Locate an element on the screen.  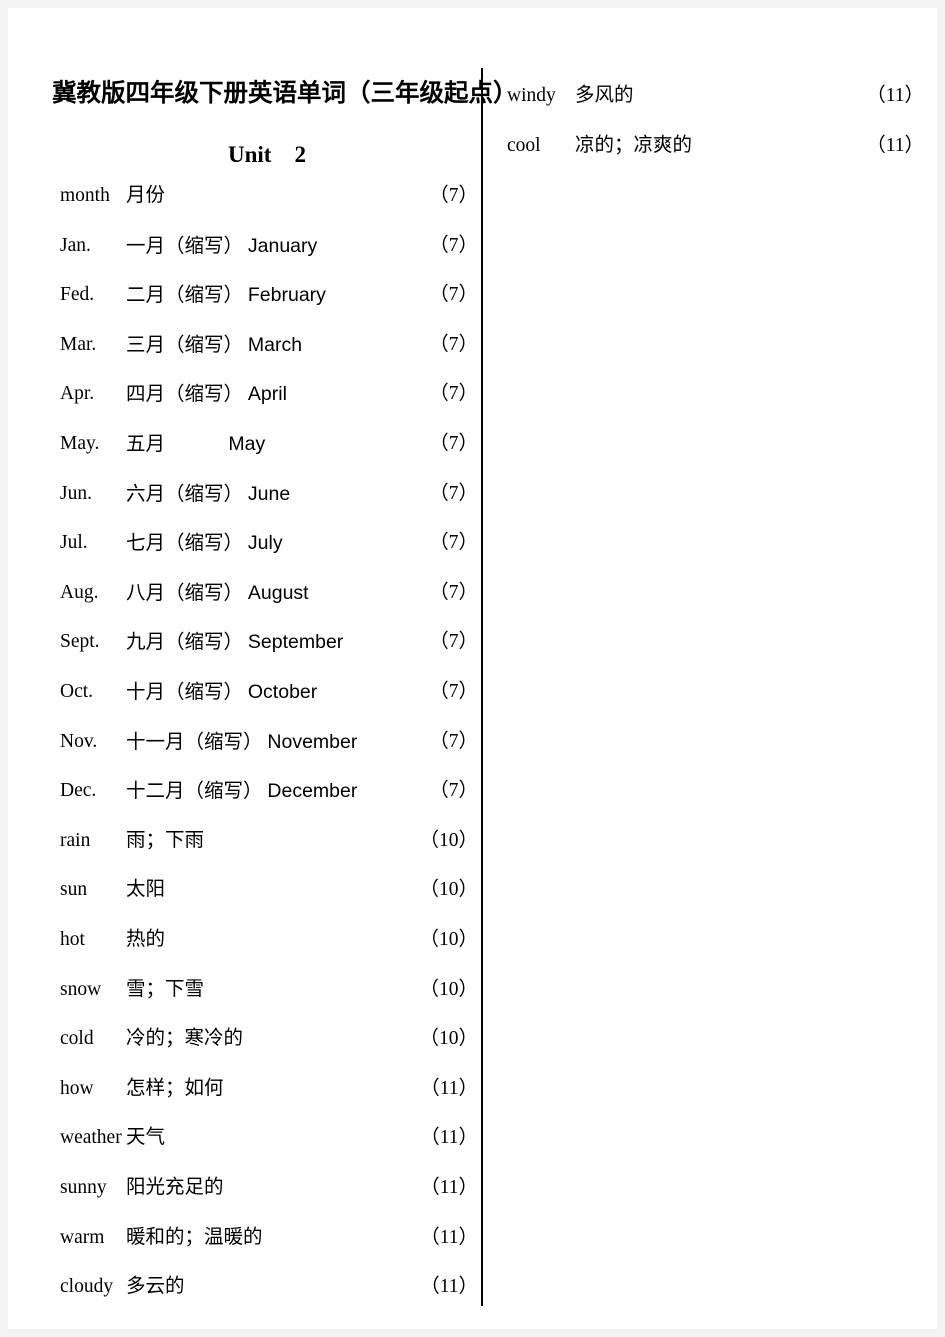
vocabulary-term: rain is located at coordinates (75, 840).